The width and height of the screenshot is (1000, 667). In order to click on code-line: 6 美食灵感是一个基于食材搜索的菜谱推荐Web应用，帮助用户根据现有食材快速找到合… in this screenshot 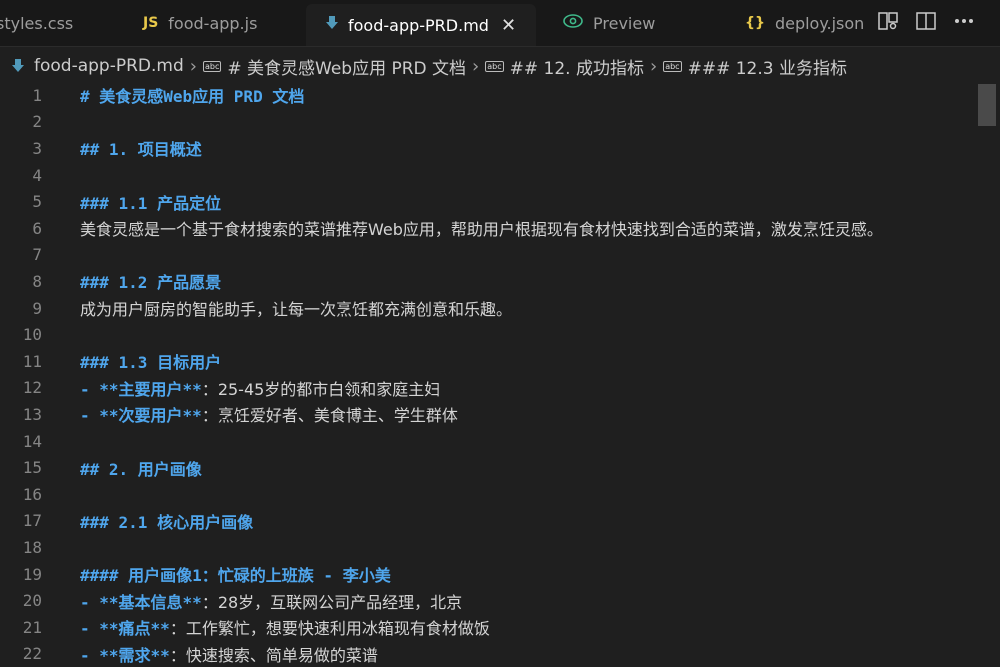, I will do `click(488, 228)`.